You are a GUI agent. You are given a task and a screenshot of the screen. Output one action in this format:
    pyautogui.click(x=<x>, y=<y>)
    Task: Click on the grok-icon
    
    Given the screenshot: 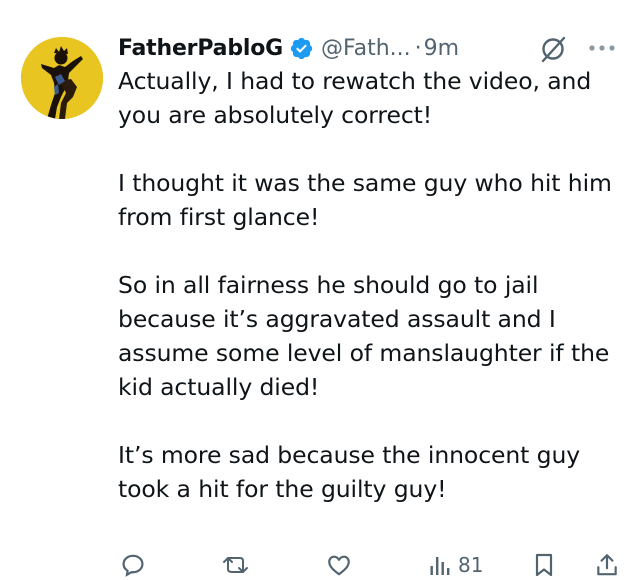 What is the action you would take?
    pyautogui.click(x=553, y=49)
    